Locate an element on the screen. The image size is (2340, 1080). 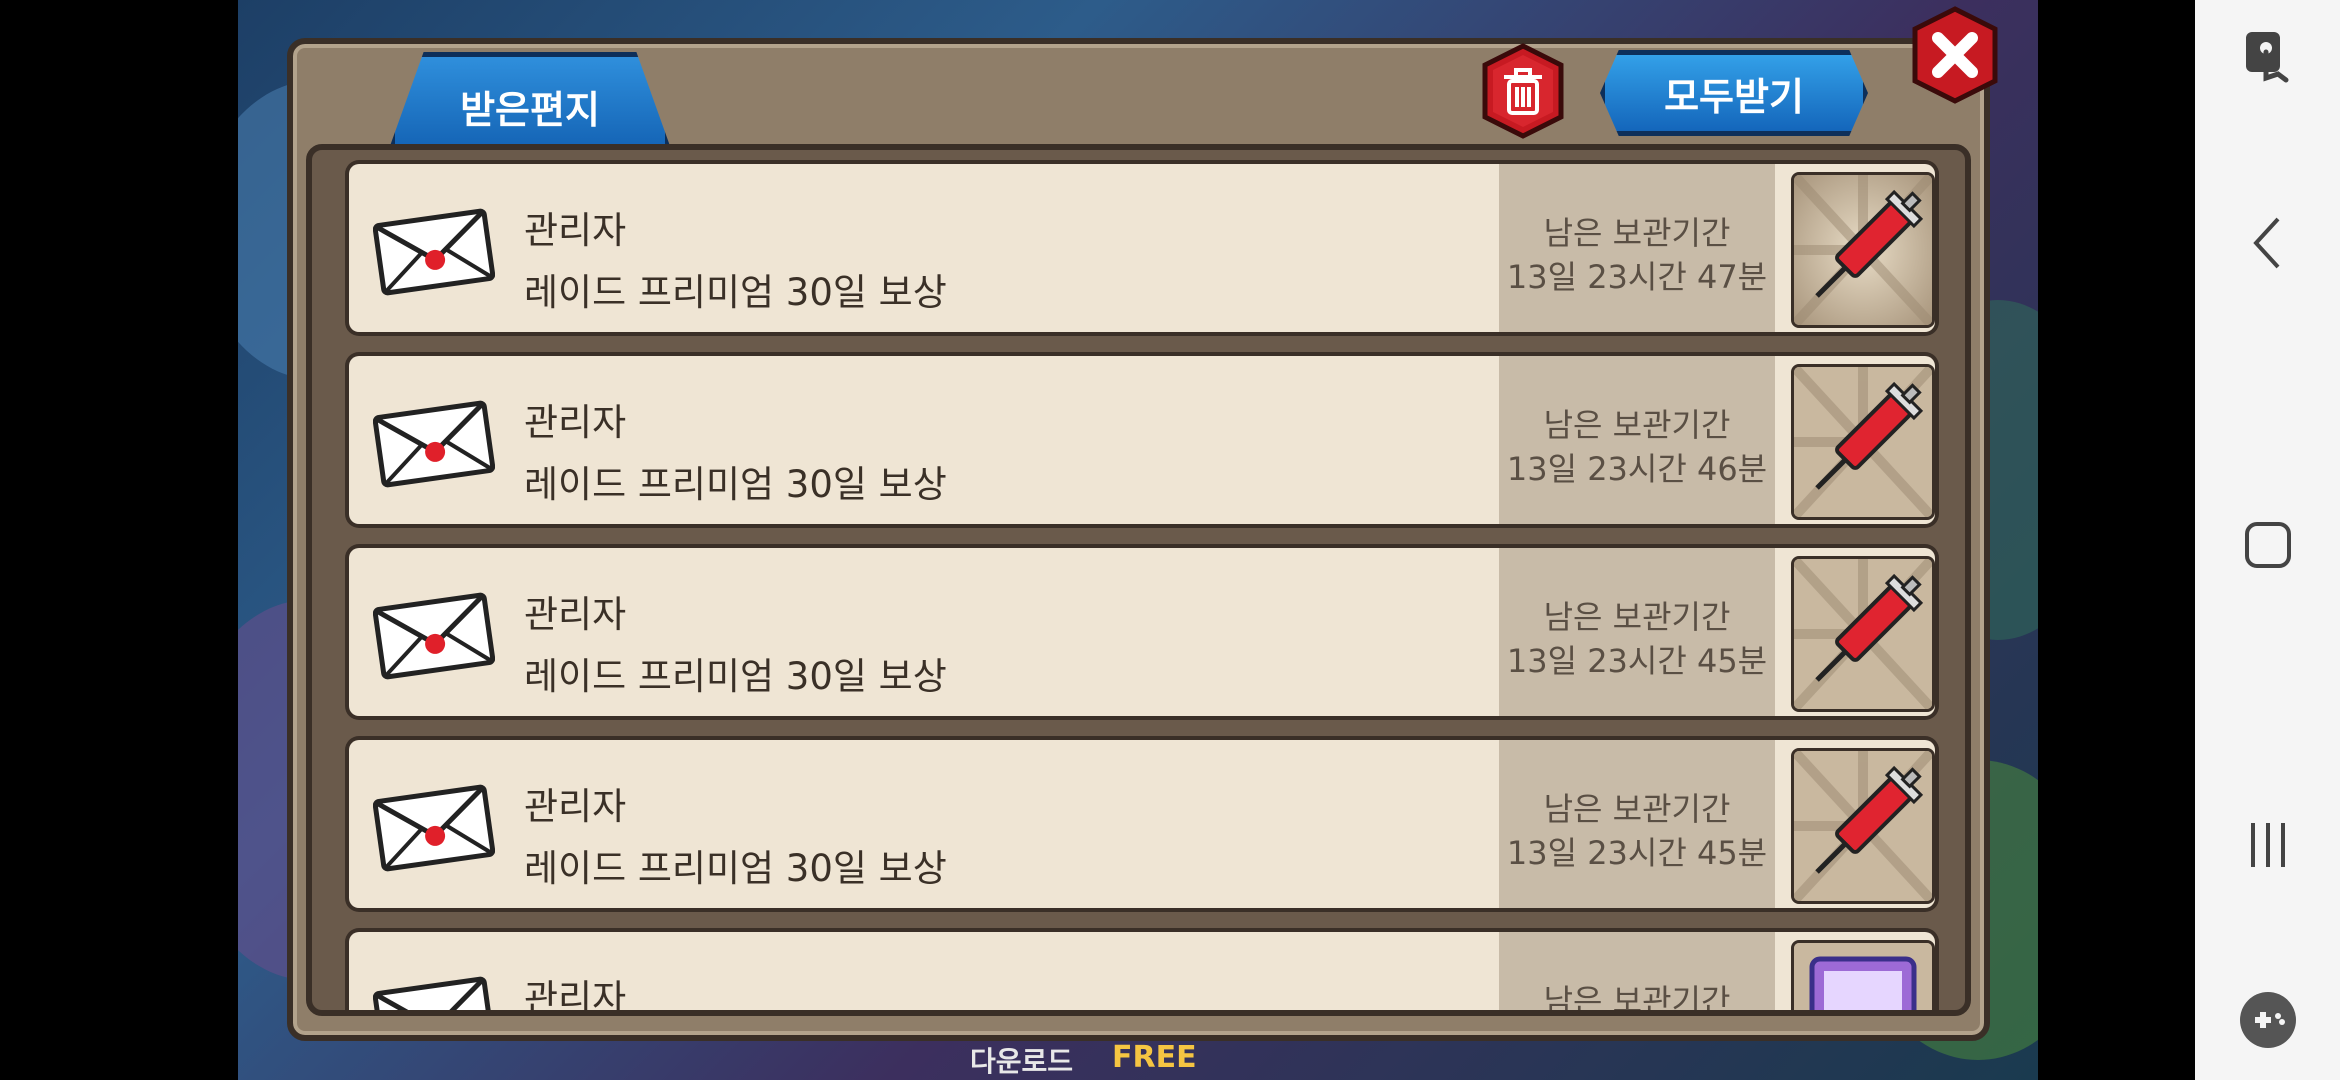
navigation-bar is located at coordinates (2267, 540).